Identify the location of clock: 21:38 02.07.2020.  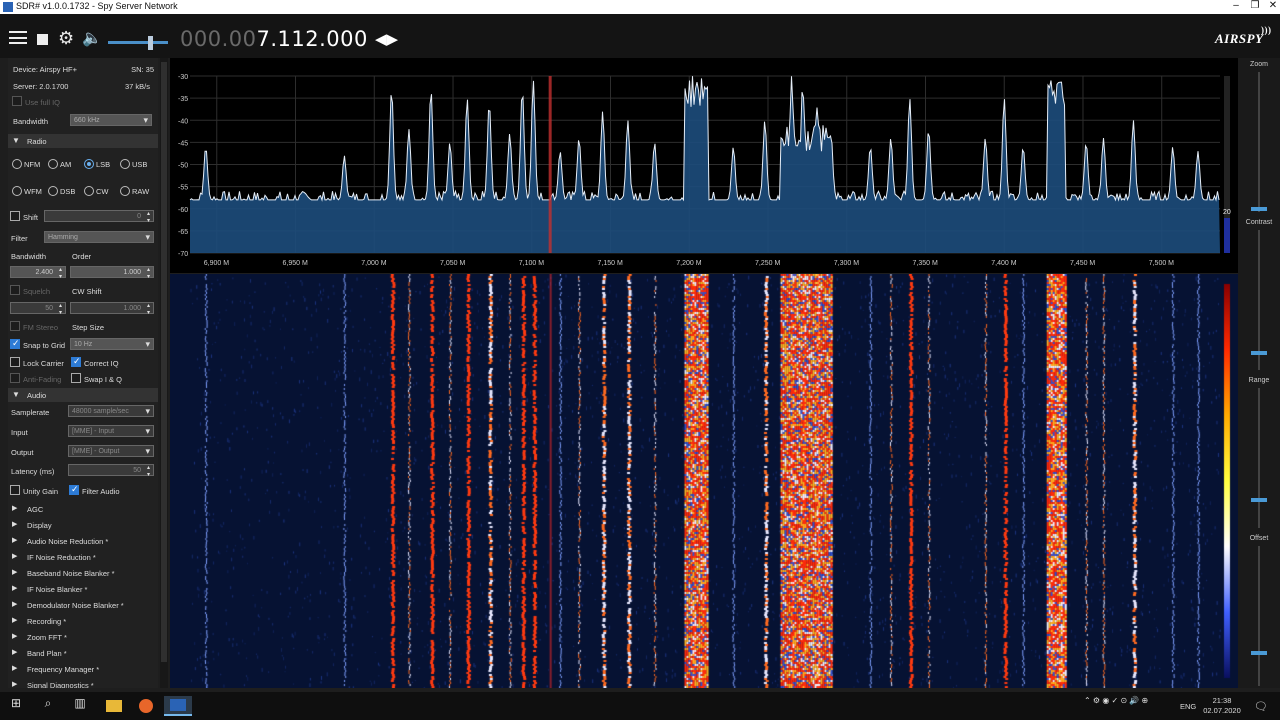
(1222, 706).